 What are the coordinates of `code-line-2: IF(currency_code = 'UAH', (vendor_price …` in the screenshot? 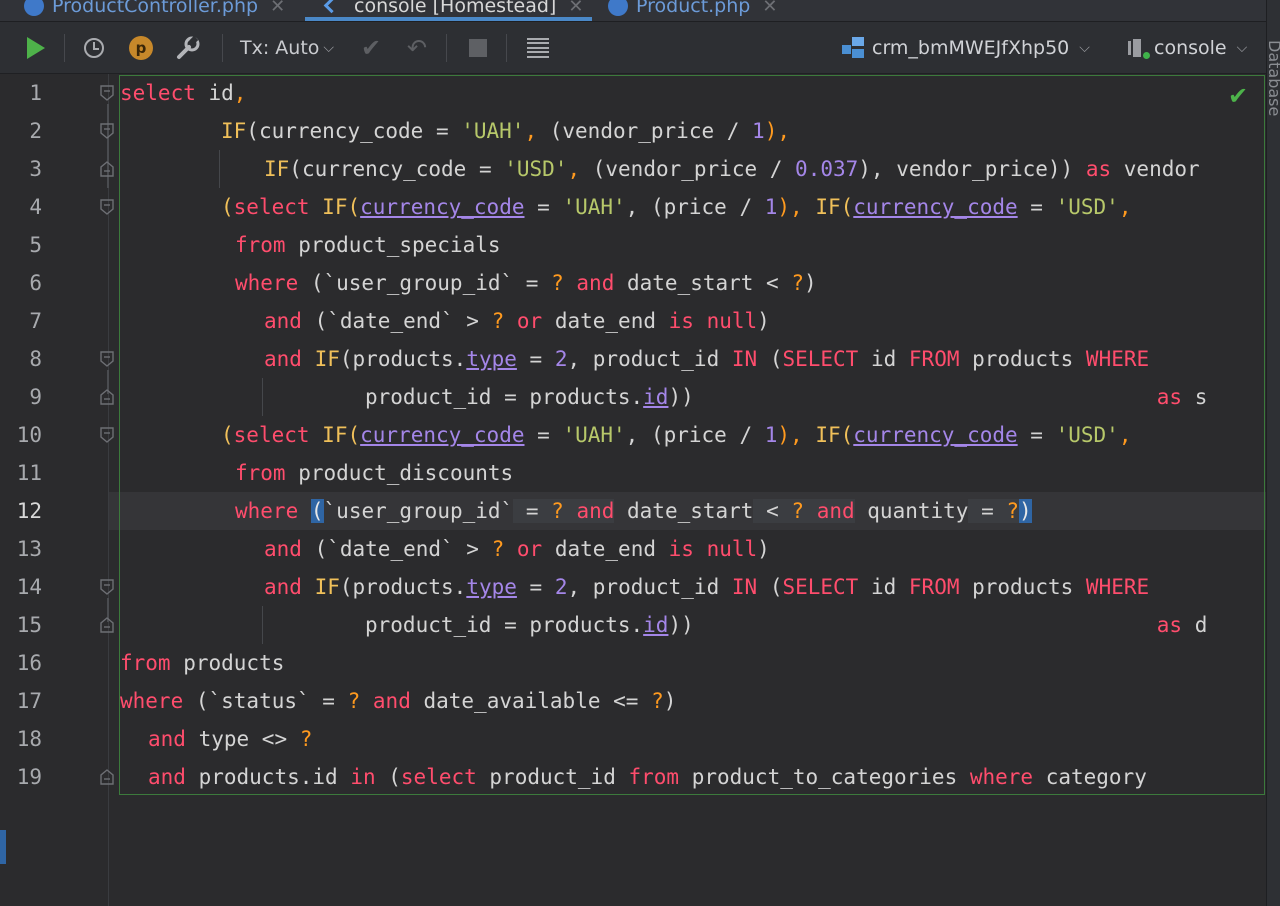 It's located at (700, 131).